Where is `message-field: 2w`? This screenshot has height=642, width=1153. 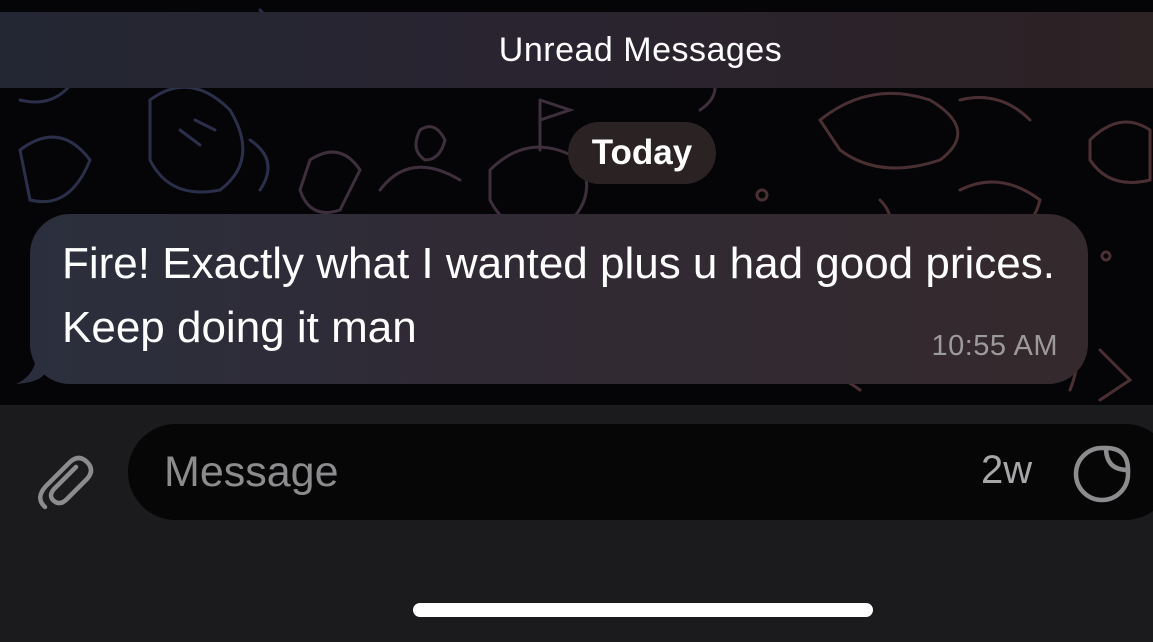
message-field: 2w is located at coordinates (640, 472).